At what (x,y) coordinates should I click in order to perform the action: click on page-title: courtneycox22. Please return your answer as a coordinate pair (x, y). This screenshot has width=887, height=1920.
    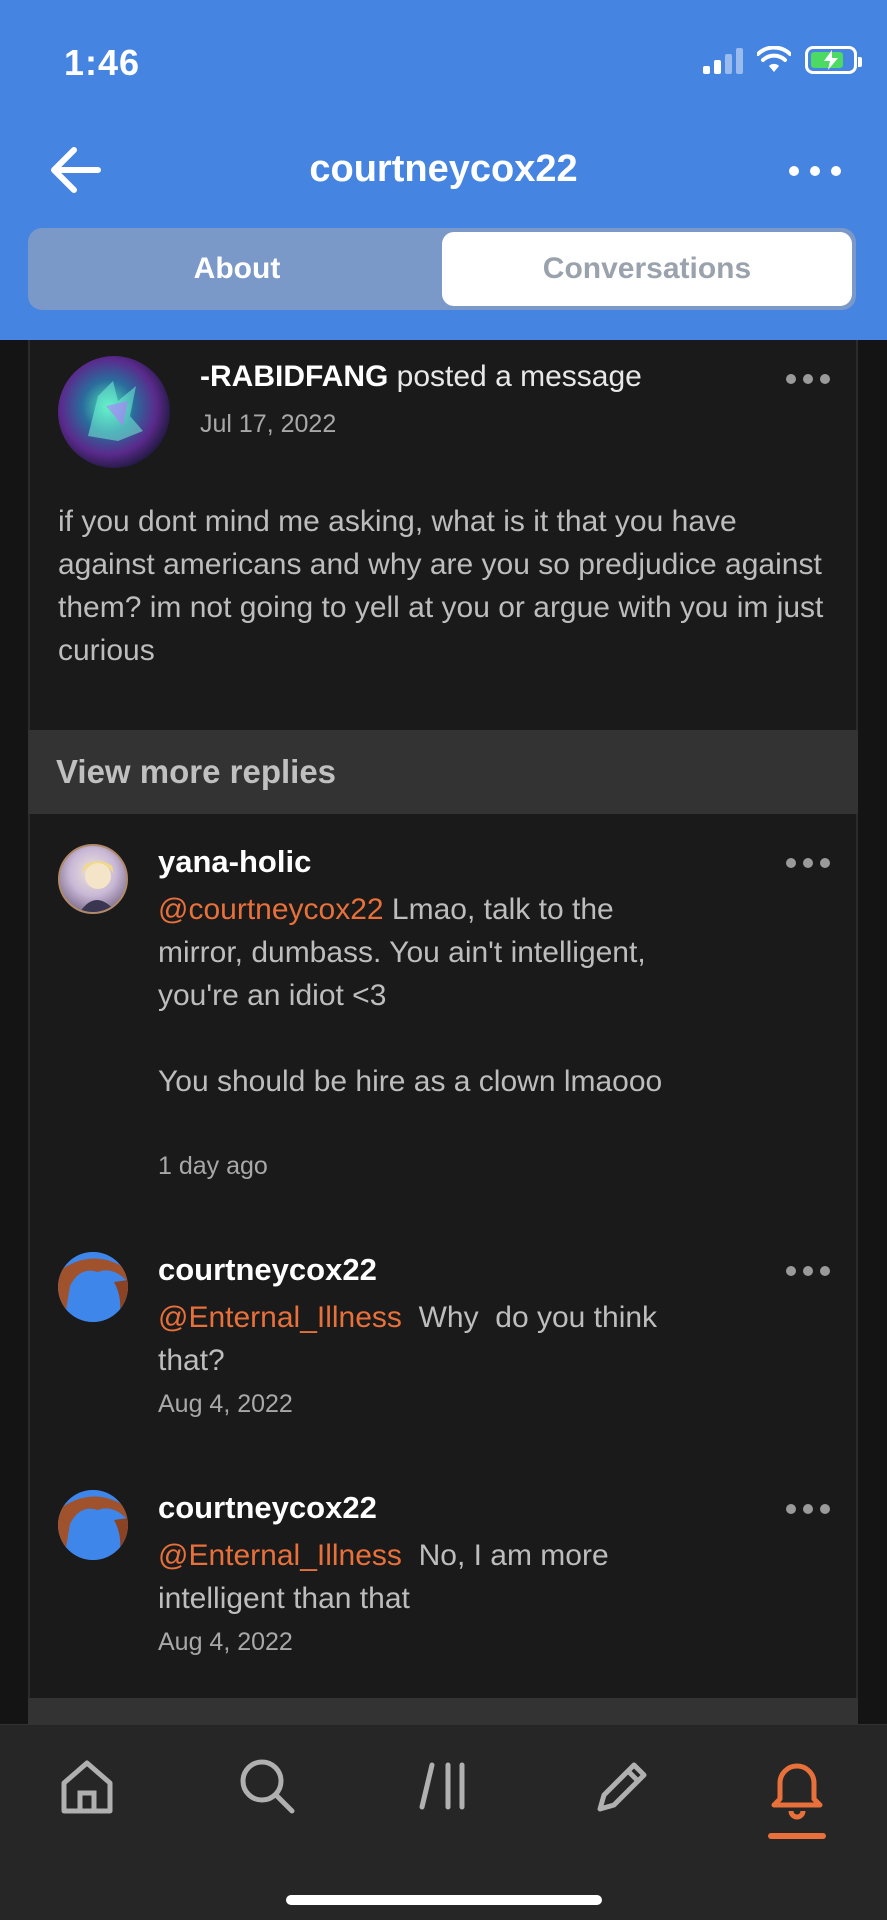
    Looking at the image, I should click on (443, 169).